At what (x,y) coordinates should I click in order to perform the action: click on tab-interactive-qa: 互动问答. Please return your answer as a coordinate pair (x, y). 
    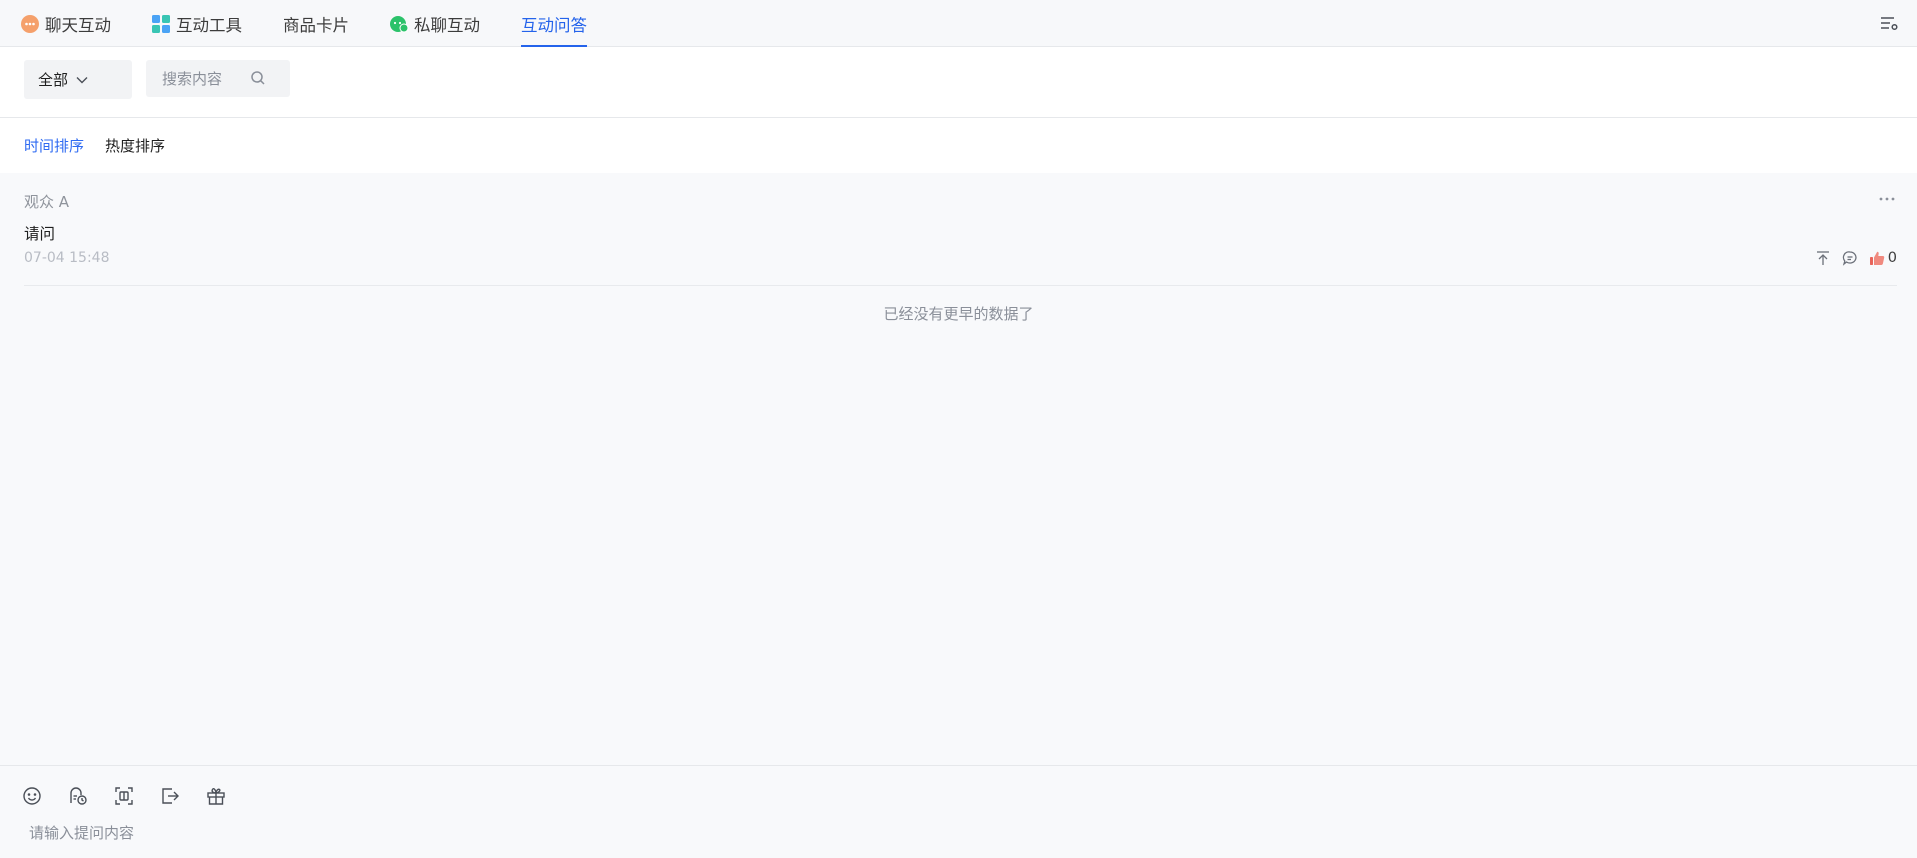
    Looking at the image, I should click on (554, 23).